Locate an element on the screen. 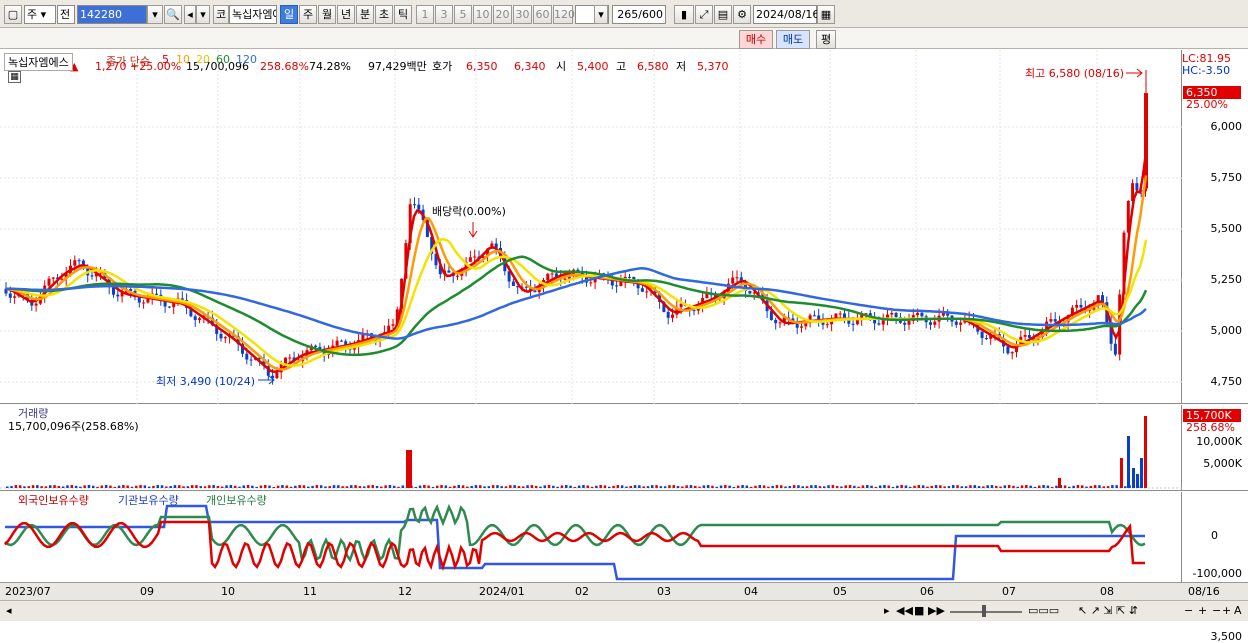 This screenshot has width=1248, height=643. stop-icon: ■ is located at coordinates (919, 610).